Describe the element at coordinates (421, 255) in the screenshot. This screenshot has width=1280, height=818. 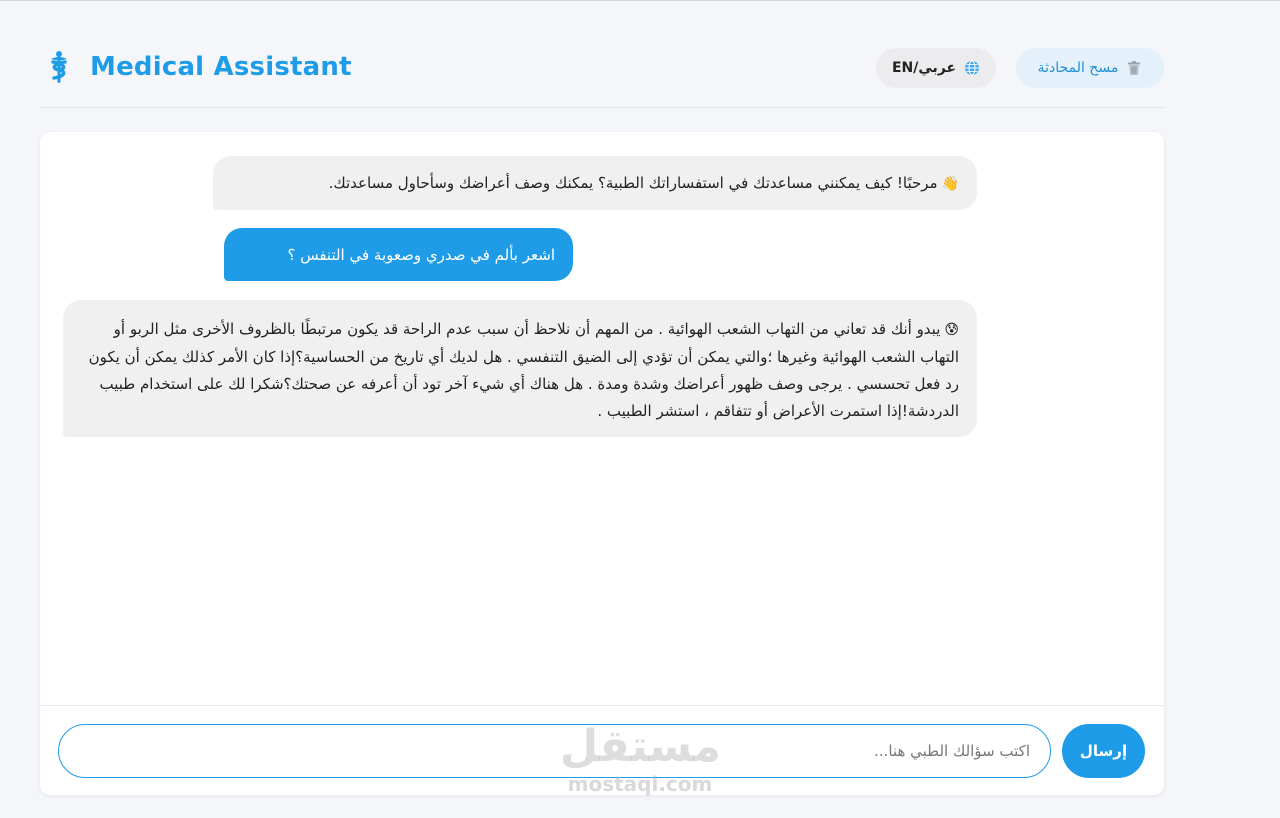
I see `message-text: اشعر بألم في صدري وصعوبة في التنفس ؟` at that location.